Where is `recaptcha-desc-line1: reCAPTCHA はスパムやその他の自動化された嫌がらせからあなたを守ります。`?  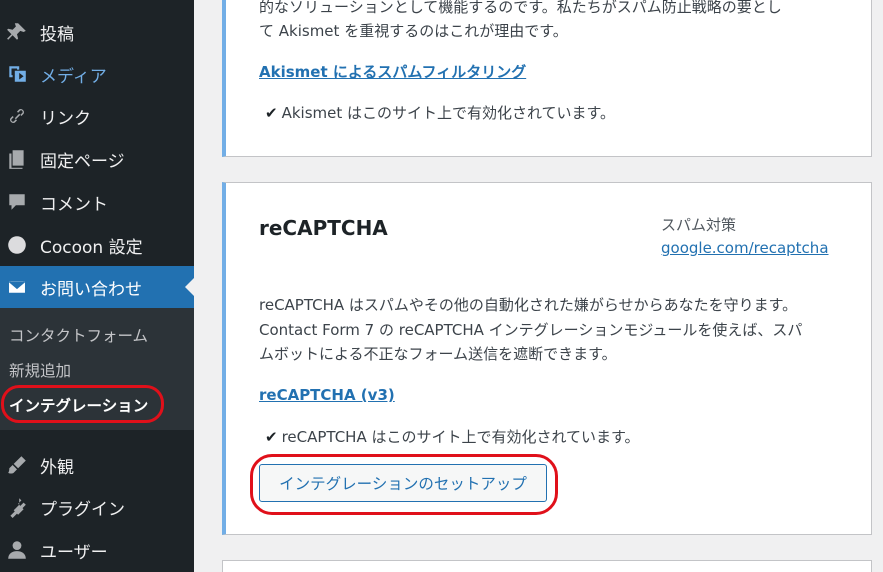 recaptcha-desc-line1: reCAPTCHA はスパムやその他の自動化された嫌がらせからあなたを守ります。 is located at coordinates (528, 305).